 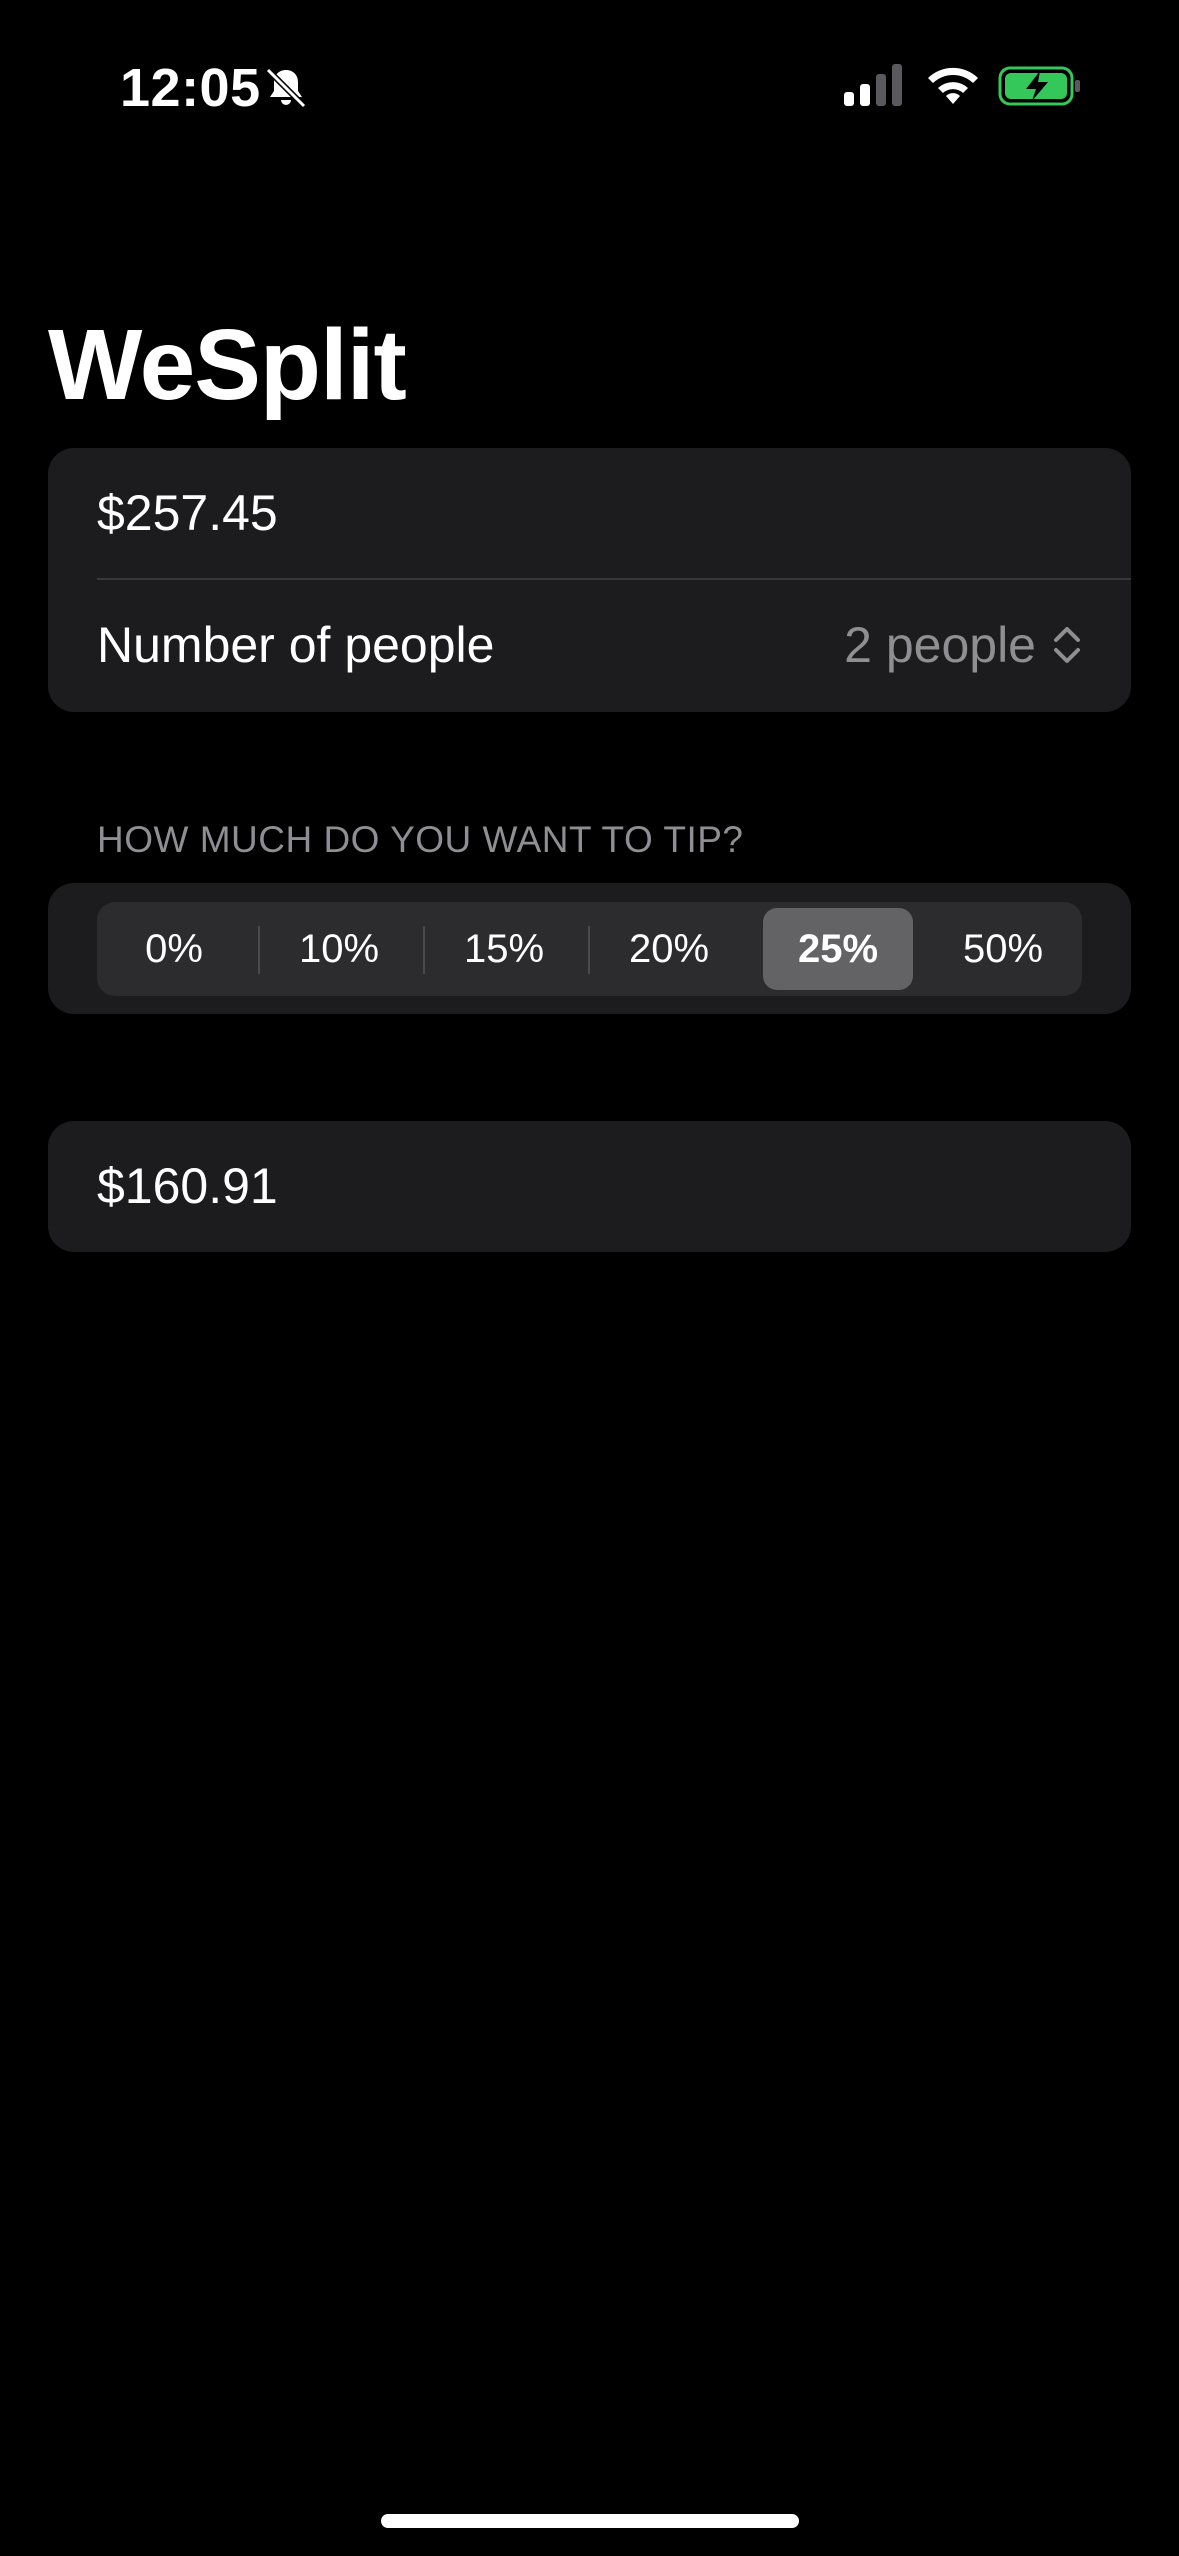 What do you see at coordinates (187, 1186) in the screenshot?
I see `amount-per-person: $160.91` at bounding box center [187, 1186].